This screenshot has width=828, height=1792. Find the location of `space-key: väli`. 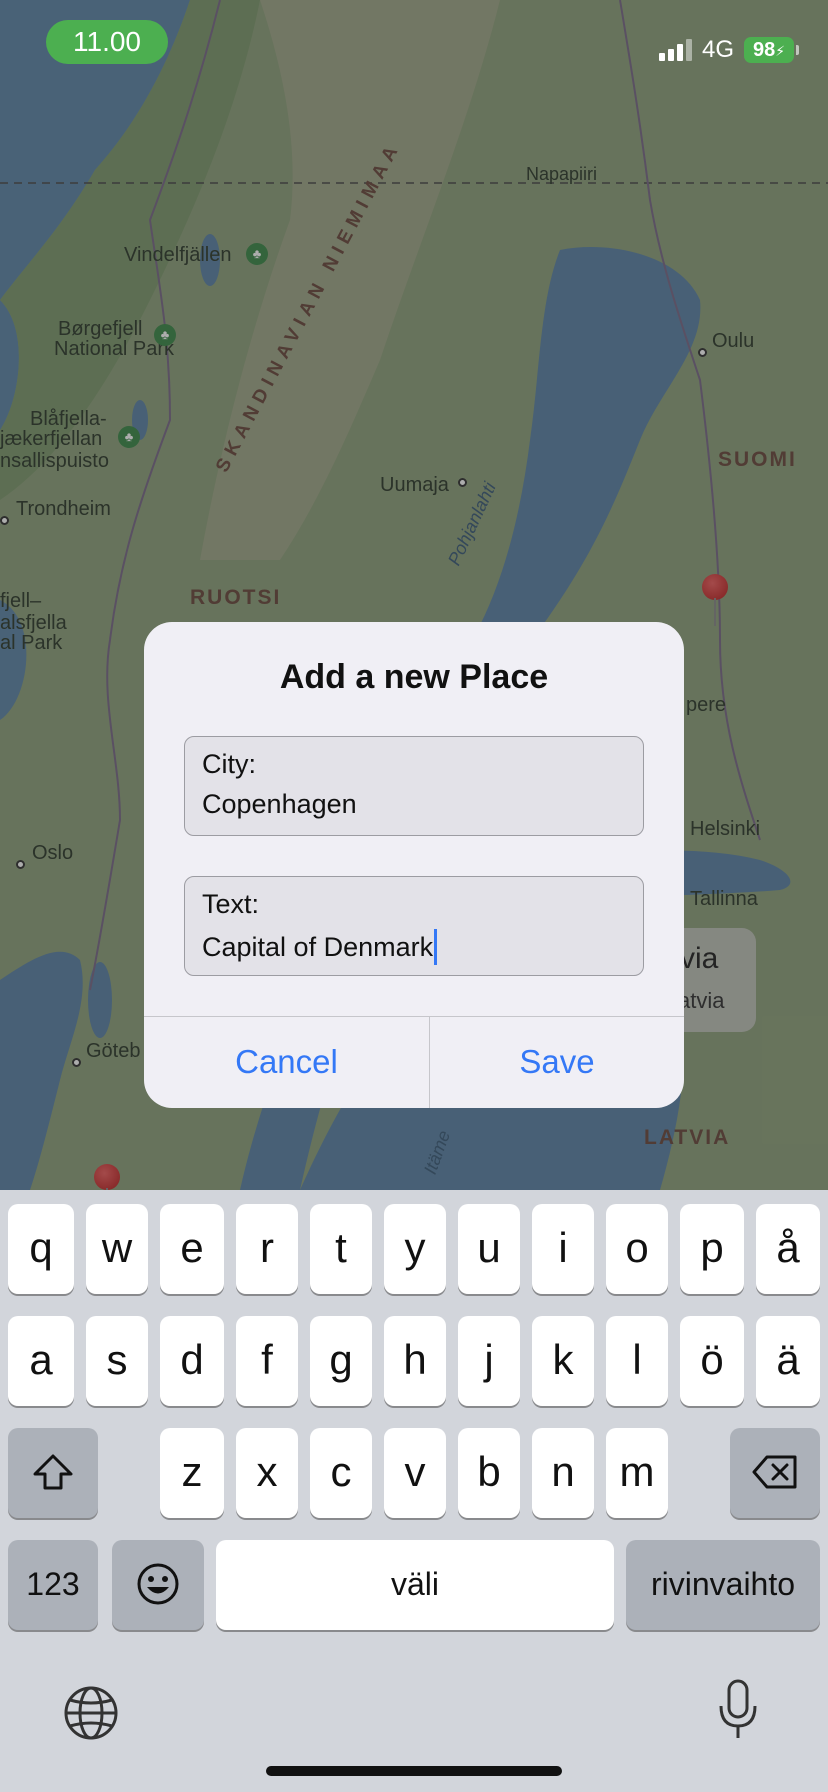

space-key: väli is located at coordinates (415, 1585).